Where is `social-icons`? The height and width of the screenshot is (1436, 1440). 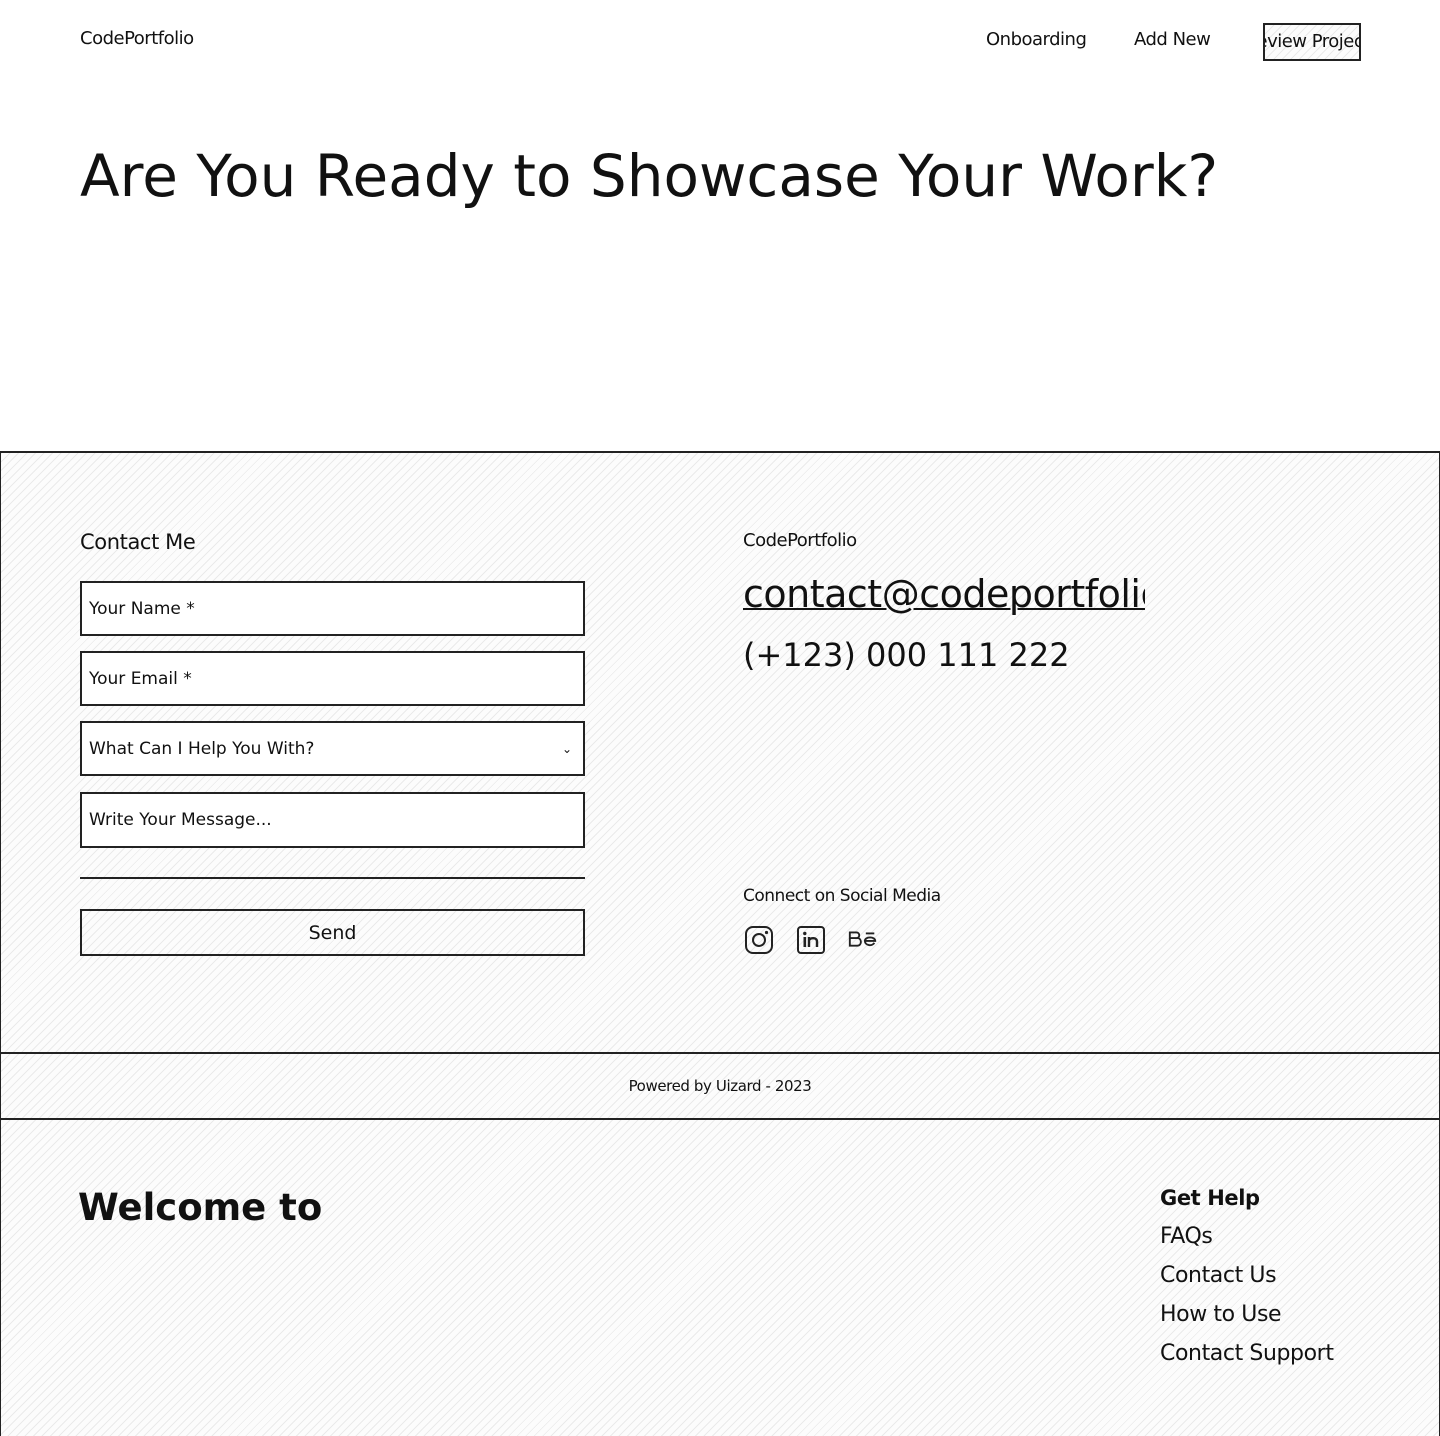 social-icons is located at coordinates (811, 940).